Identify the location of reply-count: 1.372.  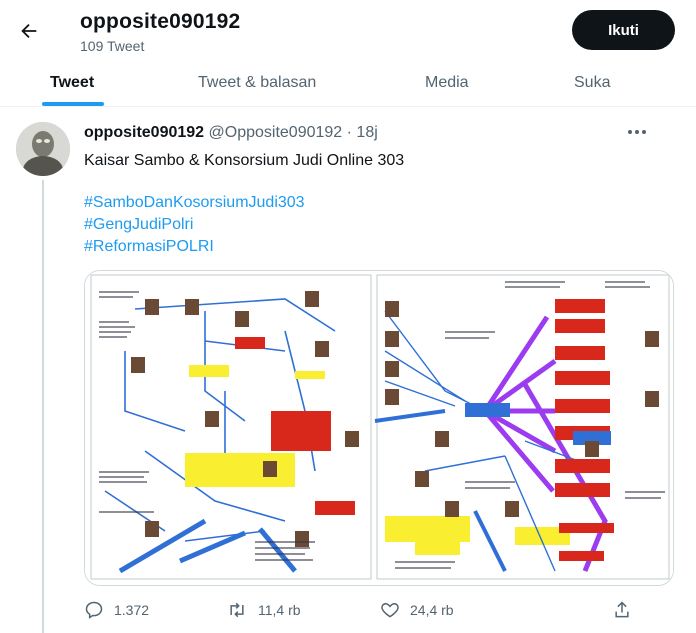
(132, 610).